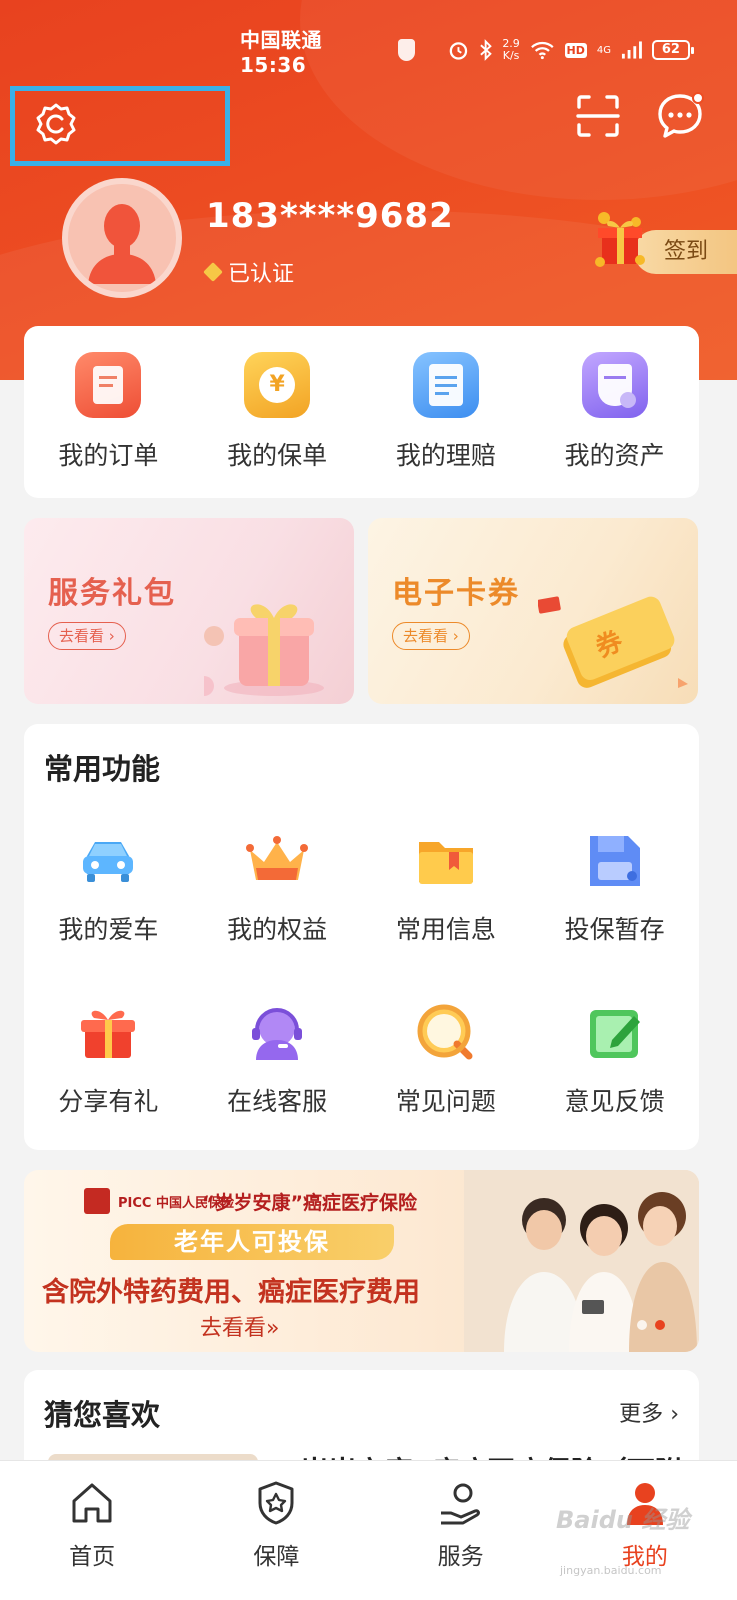  Describe the element at coordinates (189, 611) in the screenshot. I see `promo-service-package: 服务礼包 去看看 ›` at that location.